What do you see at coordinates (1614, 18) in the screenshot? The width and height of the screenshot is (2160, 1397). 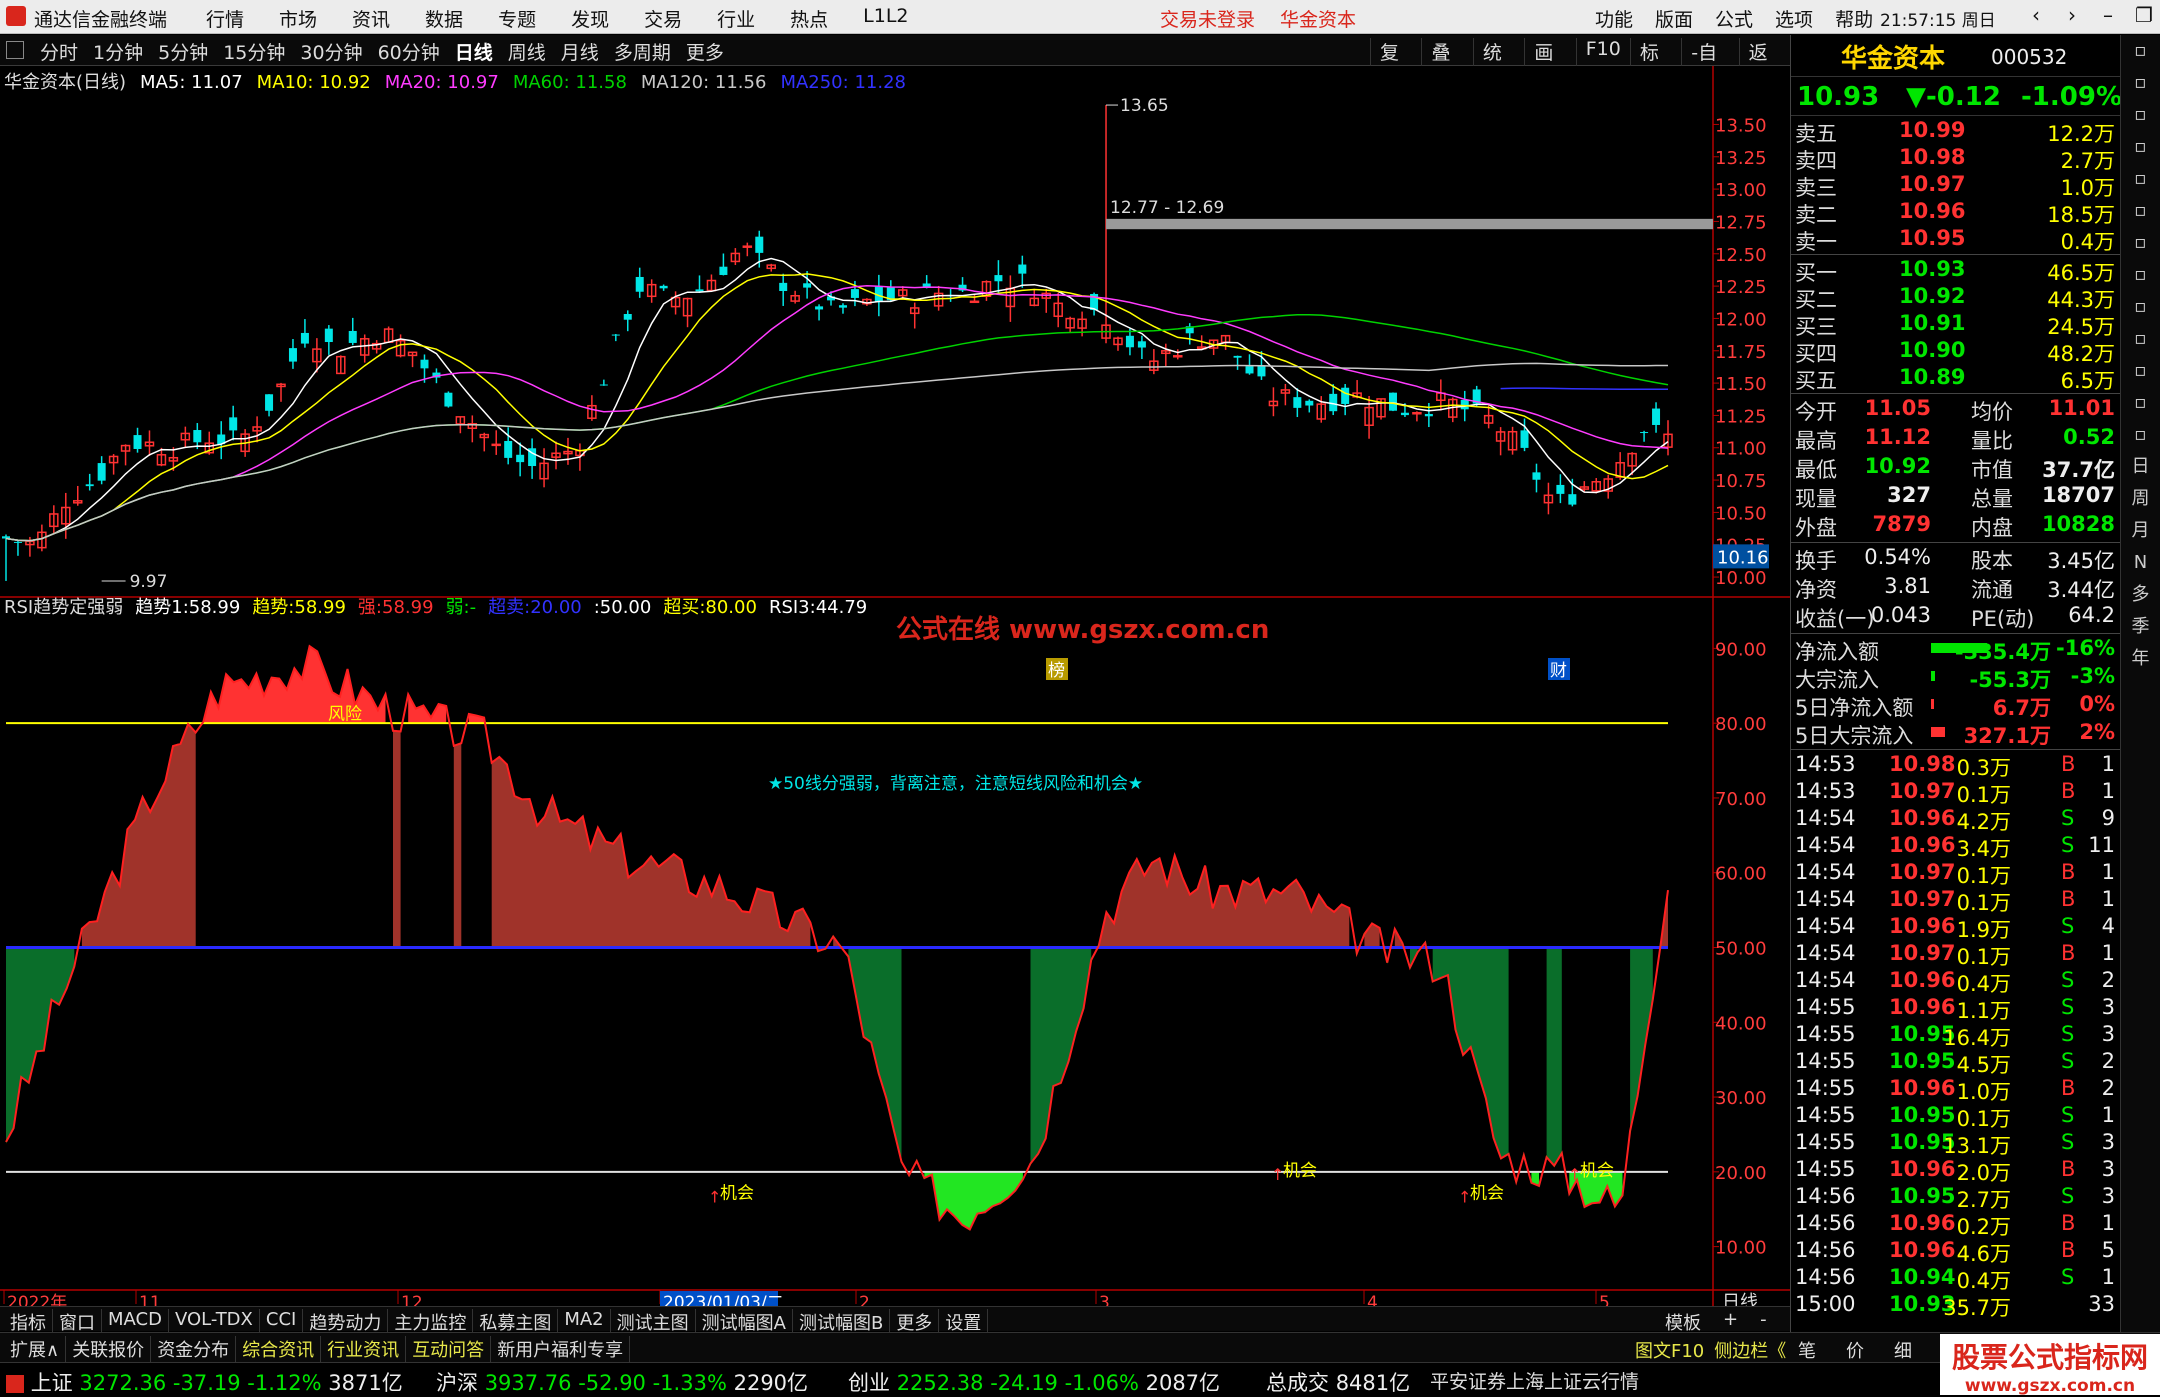 I see `right-menu-item: 功能` at bounding box center [1614, 18].